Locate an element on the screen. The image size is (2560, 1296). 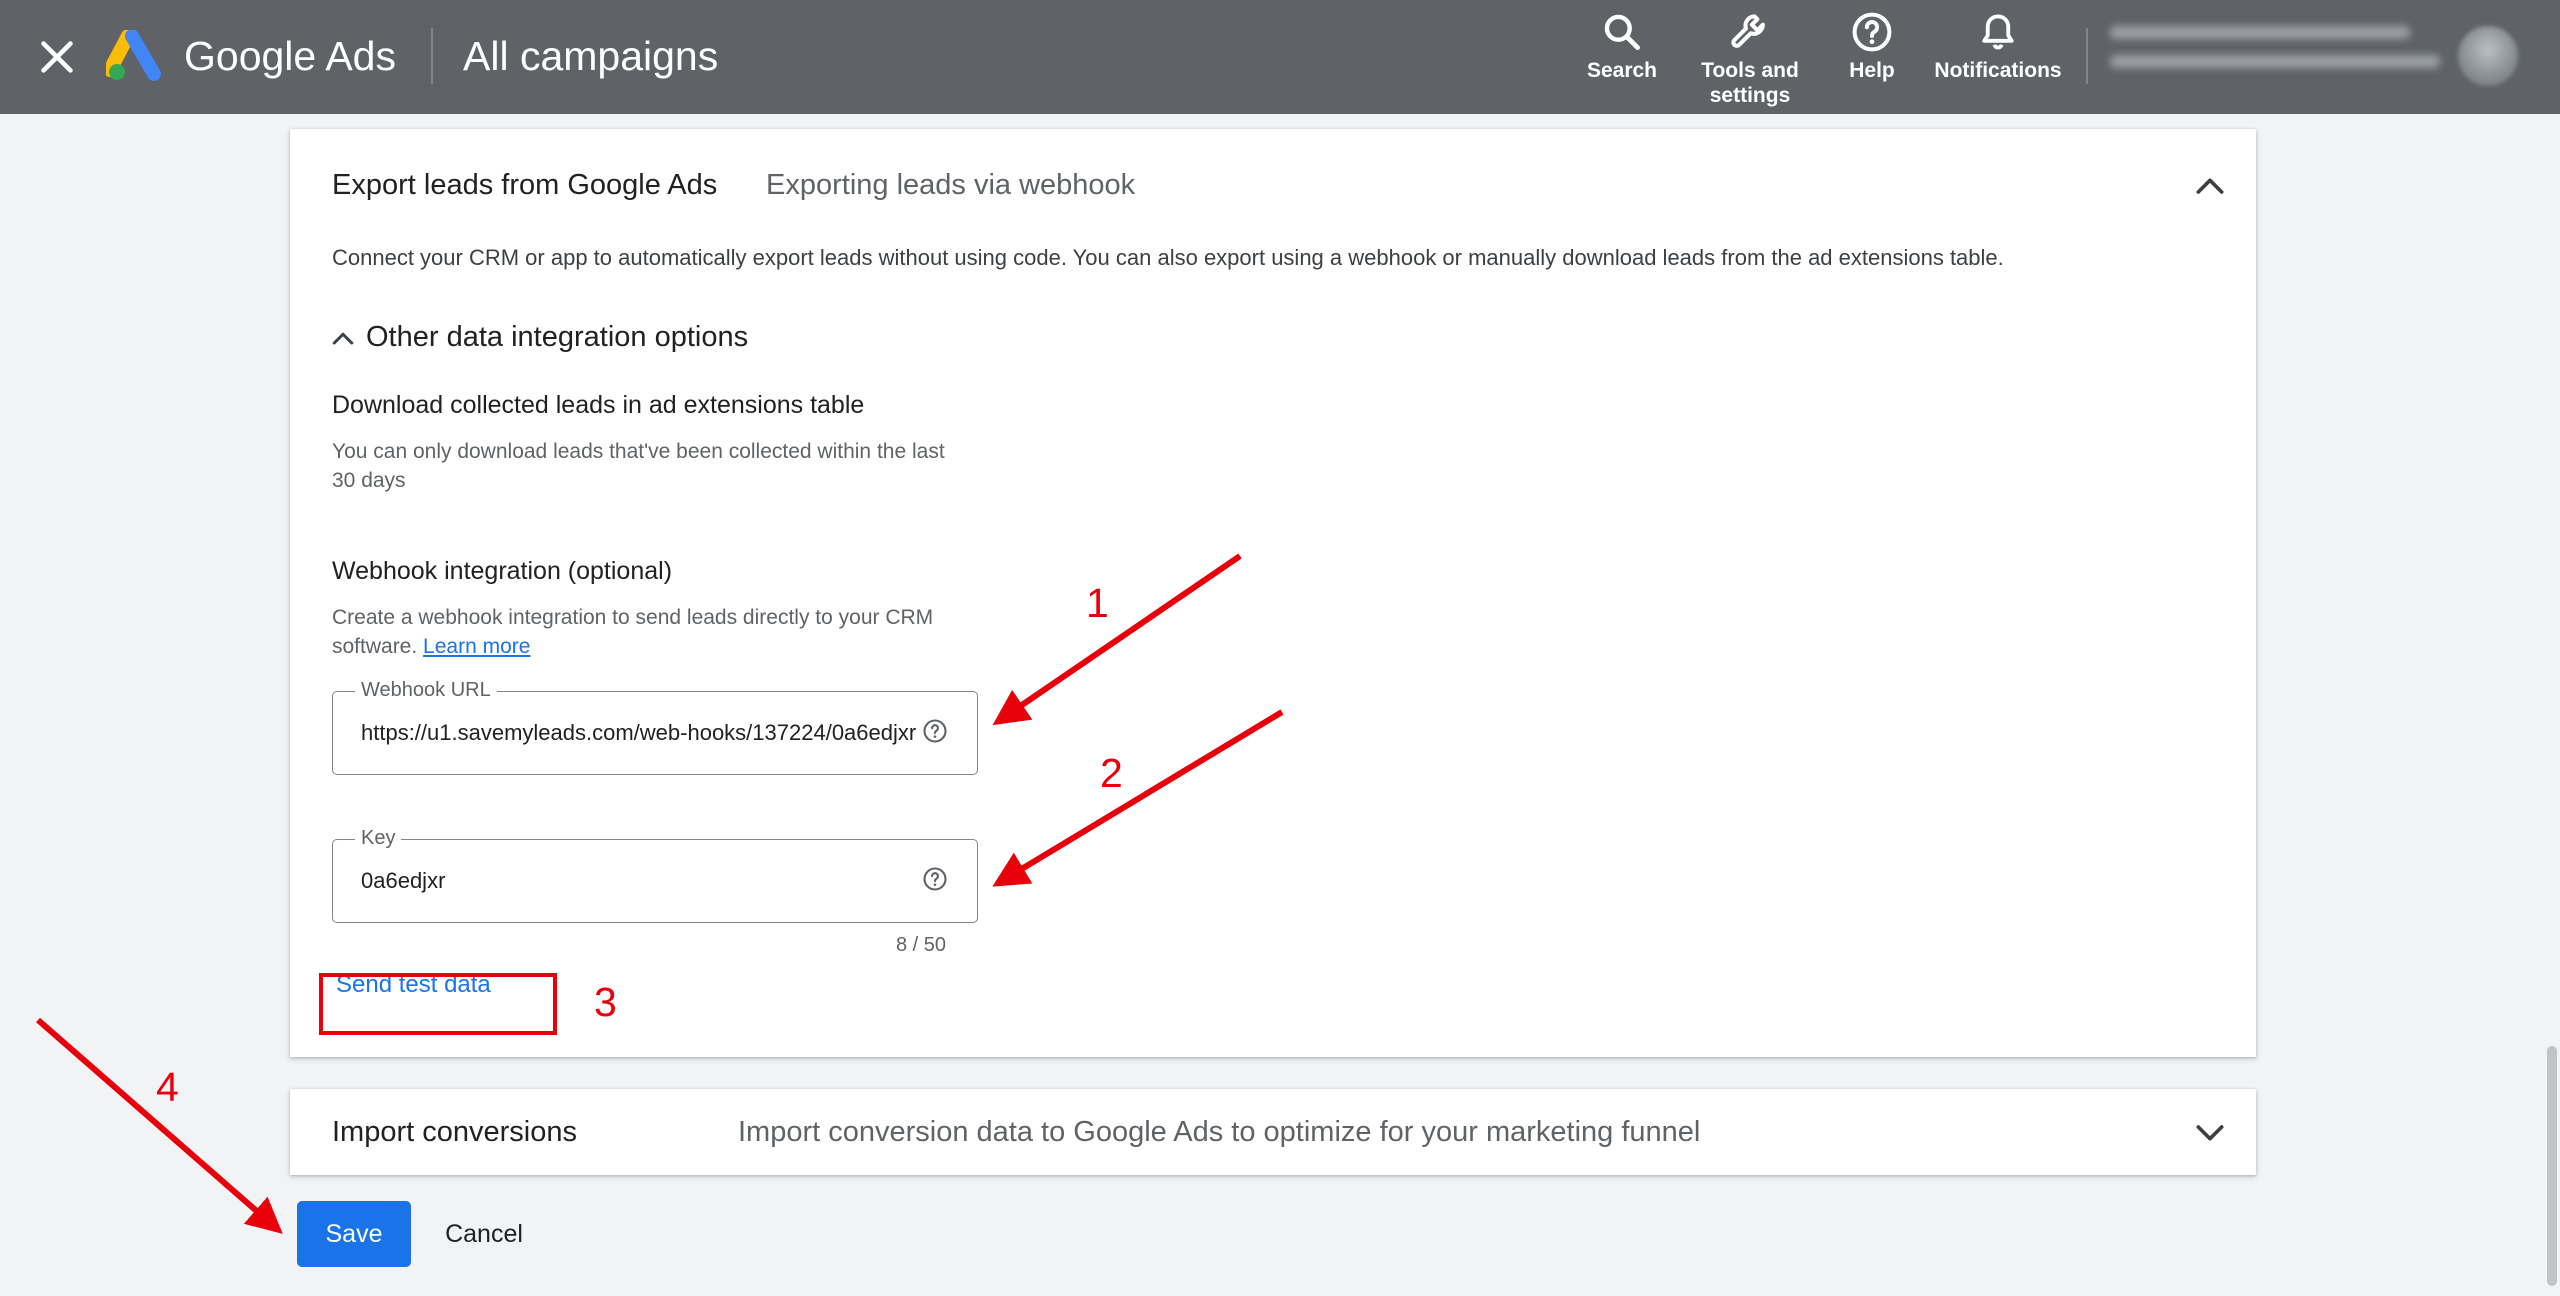
wrench-icon is located at coordinates (1748, 31).